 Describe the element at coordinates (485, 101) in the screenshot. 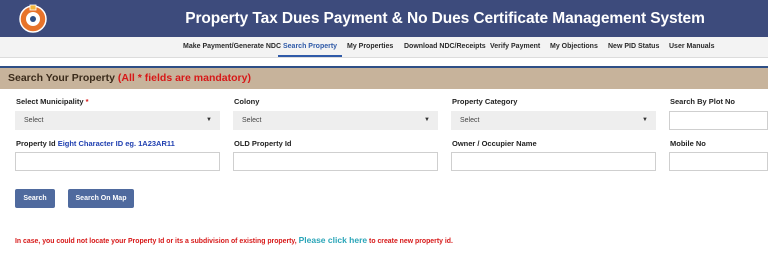

I see `category-label: Property Category` at that location.